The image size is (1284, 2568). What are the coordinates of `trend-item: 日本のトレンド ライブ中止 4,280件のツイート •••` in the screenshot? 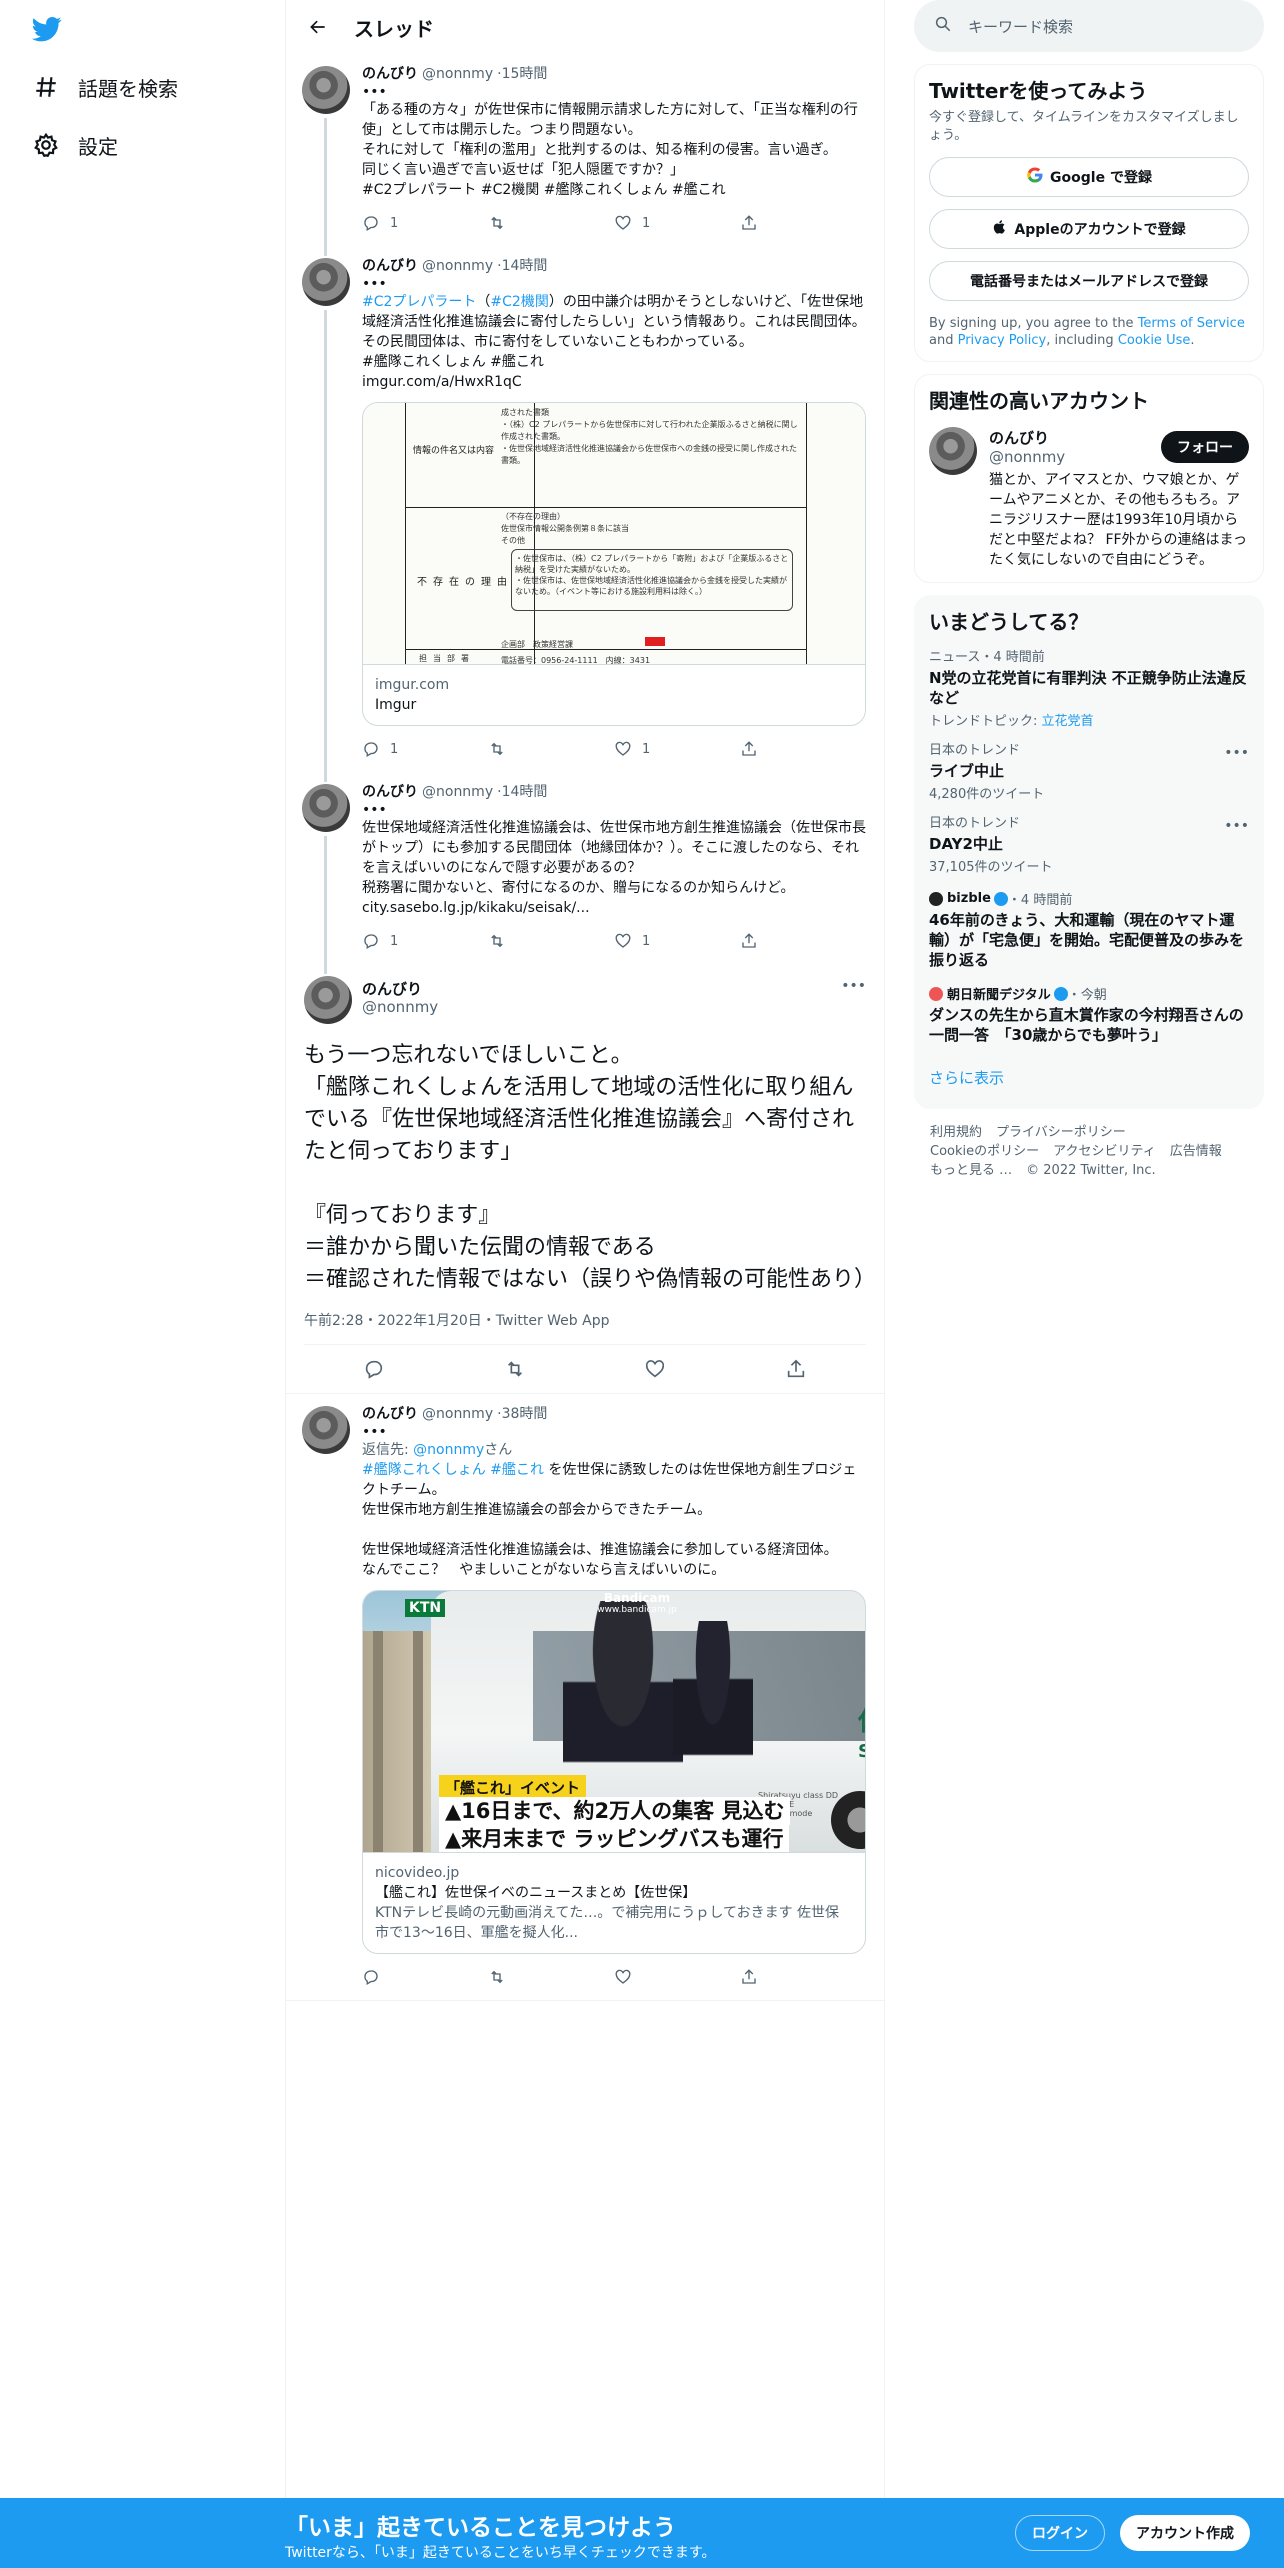 It's located at (1089, 772).